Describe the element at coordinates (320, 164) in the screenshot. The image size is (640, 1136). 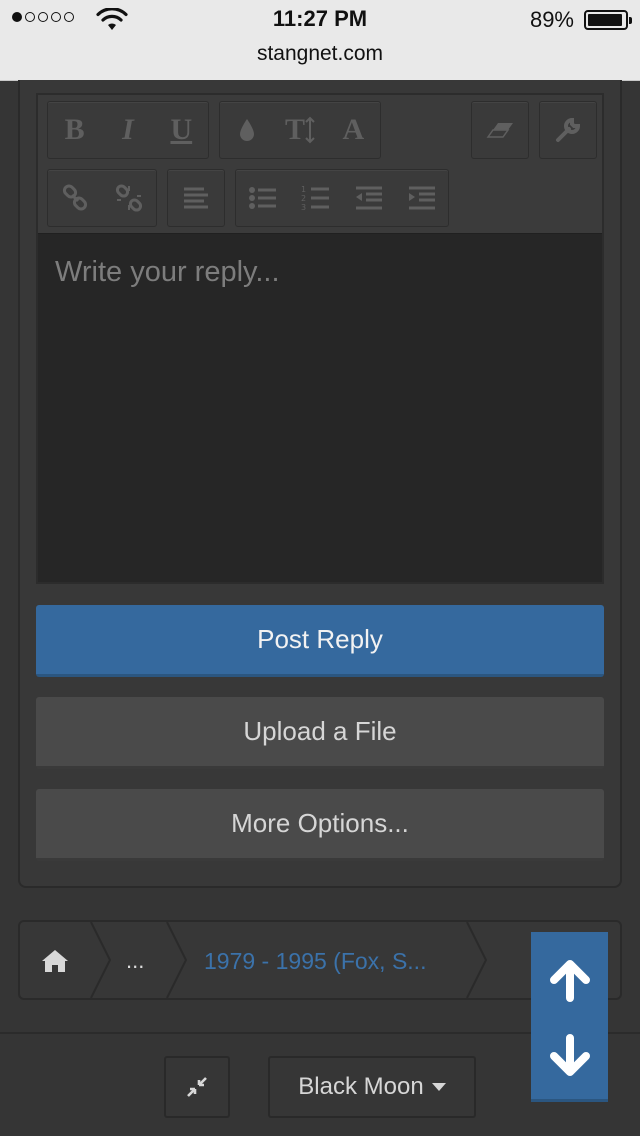
I see `editor-toolbar: B I U T A 1 2 3` at that location.